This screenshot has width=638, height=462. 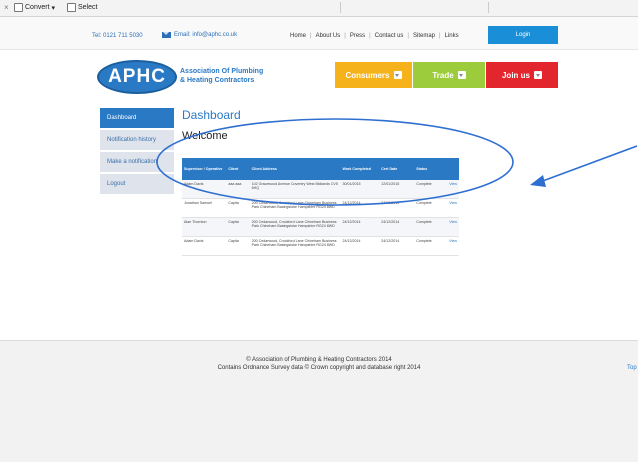 What do you see at coordinates (295, 169) in the screenshot?
I see `col-client-address: Client Address` at bounding box center [295, 169].